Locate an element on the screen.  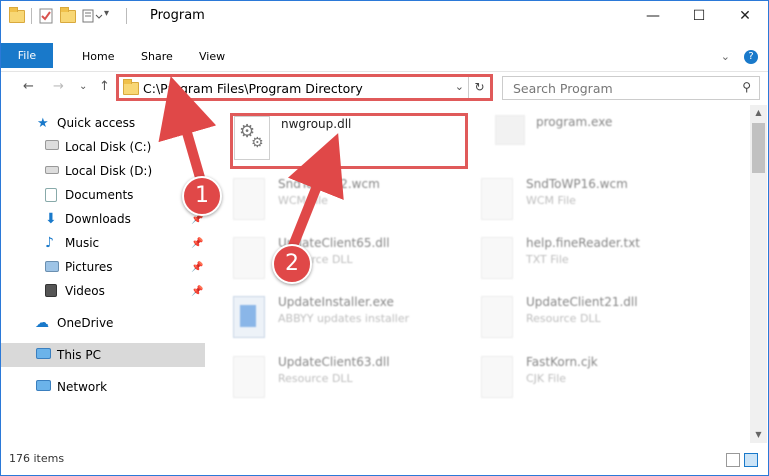
file-item: SndToWP16.wcm WCM File is located at coordinates (584, 201).